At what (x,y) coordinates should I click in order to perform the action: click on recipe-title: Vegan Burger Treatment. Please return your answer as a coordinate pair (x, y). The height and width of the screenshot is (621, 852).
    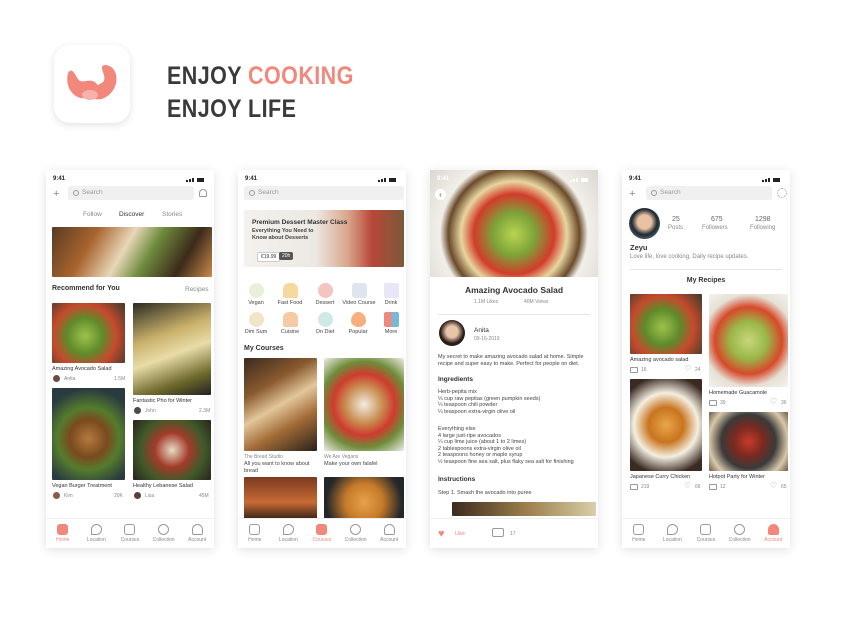
    Looking at the image, I should click on (82, 486).